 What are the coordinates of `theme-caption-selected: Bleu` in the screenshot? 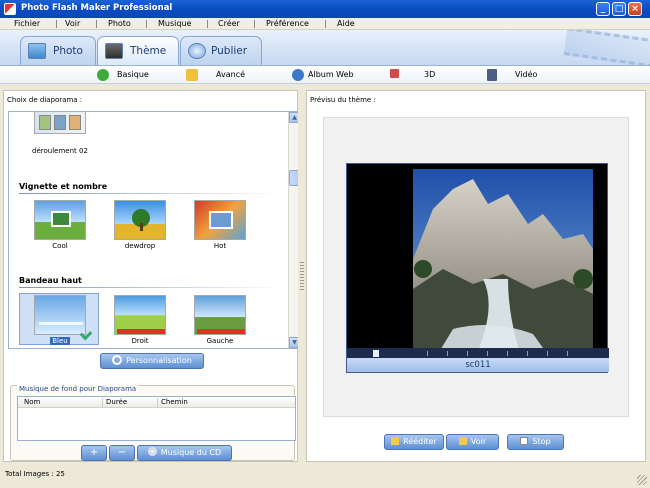 It's located at (60, 341).